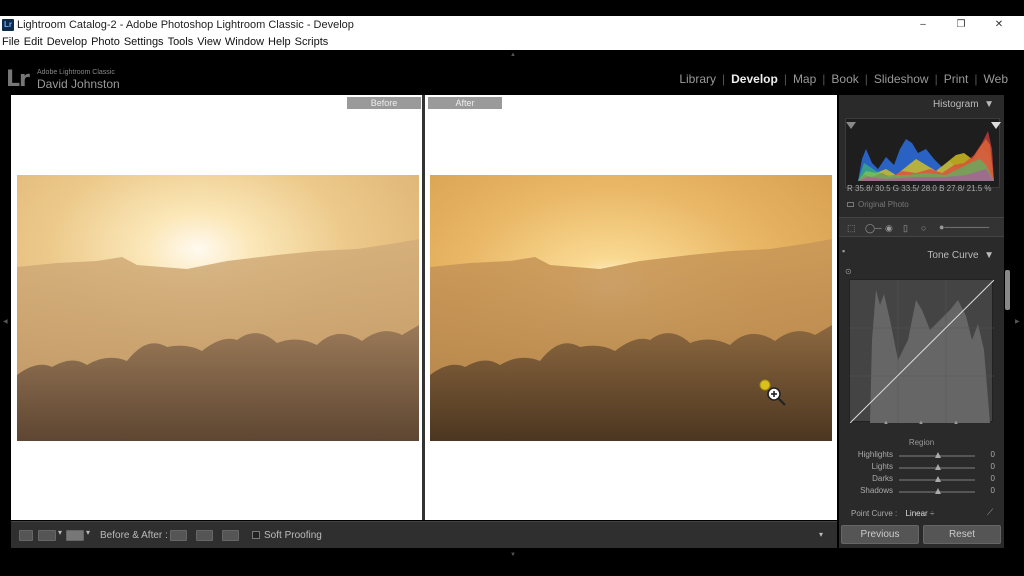 The image size is (1024, 576). I want to click on point-curve-value: Linear, so click(916, 513).